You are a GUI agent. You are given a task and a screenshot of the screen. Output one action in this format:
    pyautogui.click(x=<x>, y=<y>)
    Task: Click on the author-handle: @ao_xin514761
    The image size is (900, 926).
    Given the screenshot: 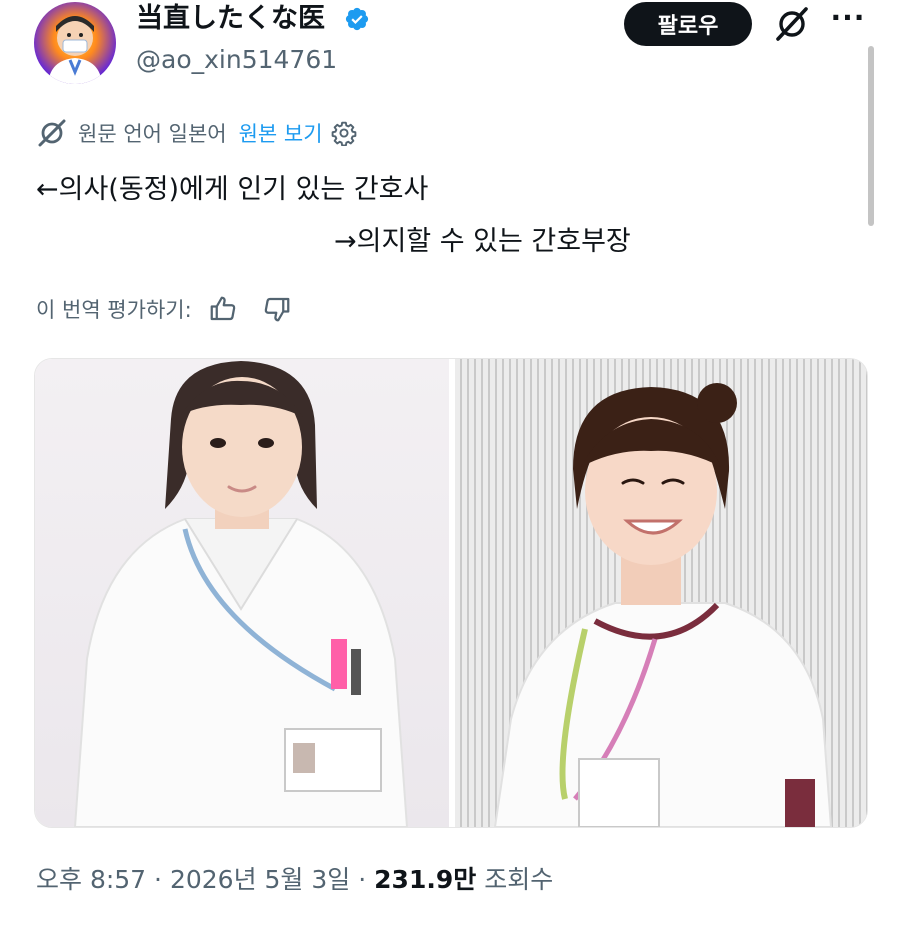 What is the action you would take?
    pyautogui.click(x=236, y=60)
    